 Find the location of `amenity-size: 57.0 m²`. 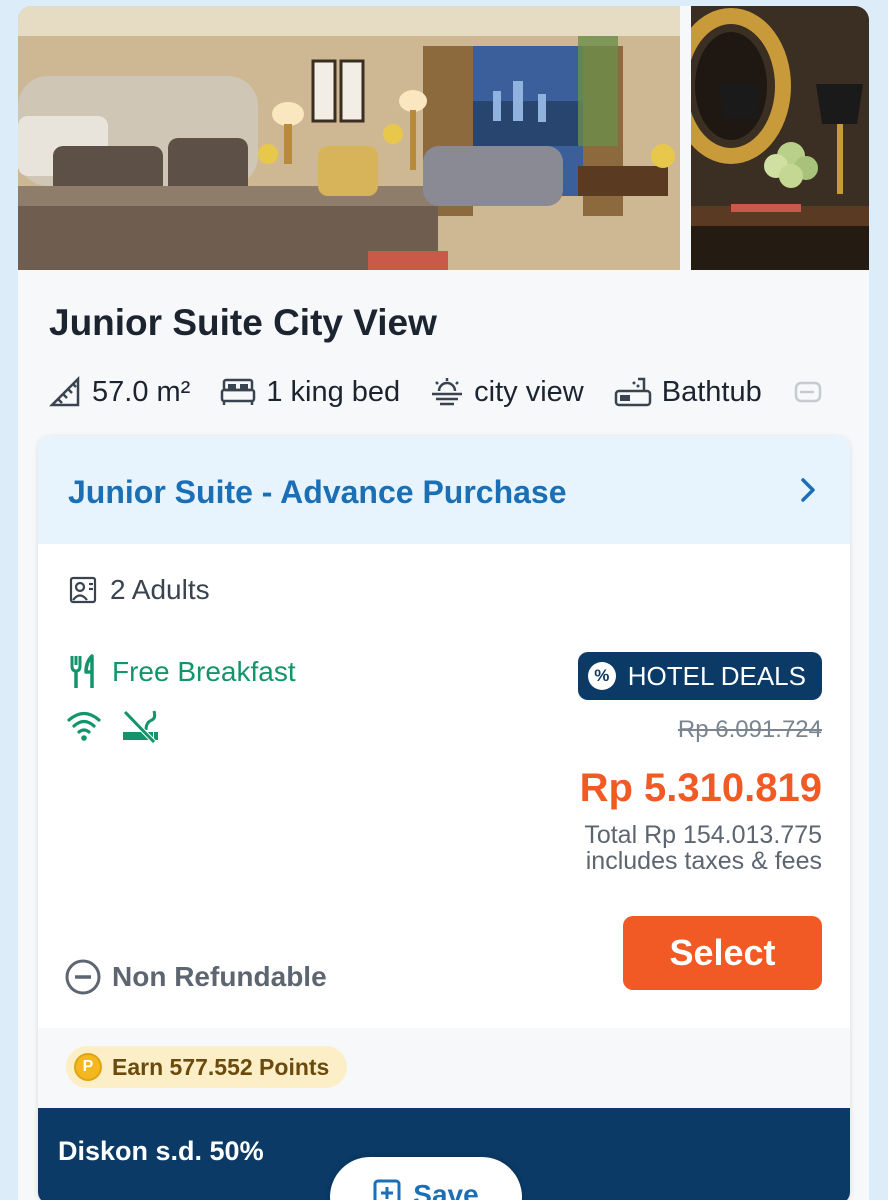

amenity-size: 57.0 m² is located at coordinates (119, 392).